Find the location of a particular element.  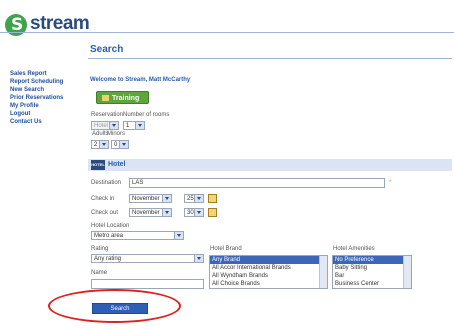

checkin-day-select: 25 is located at coordinates (194, 198).